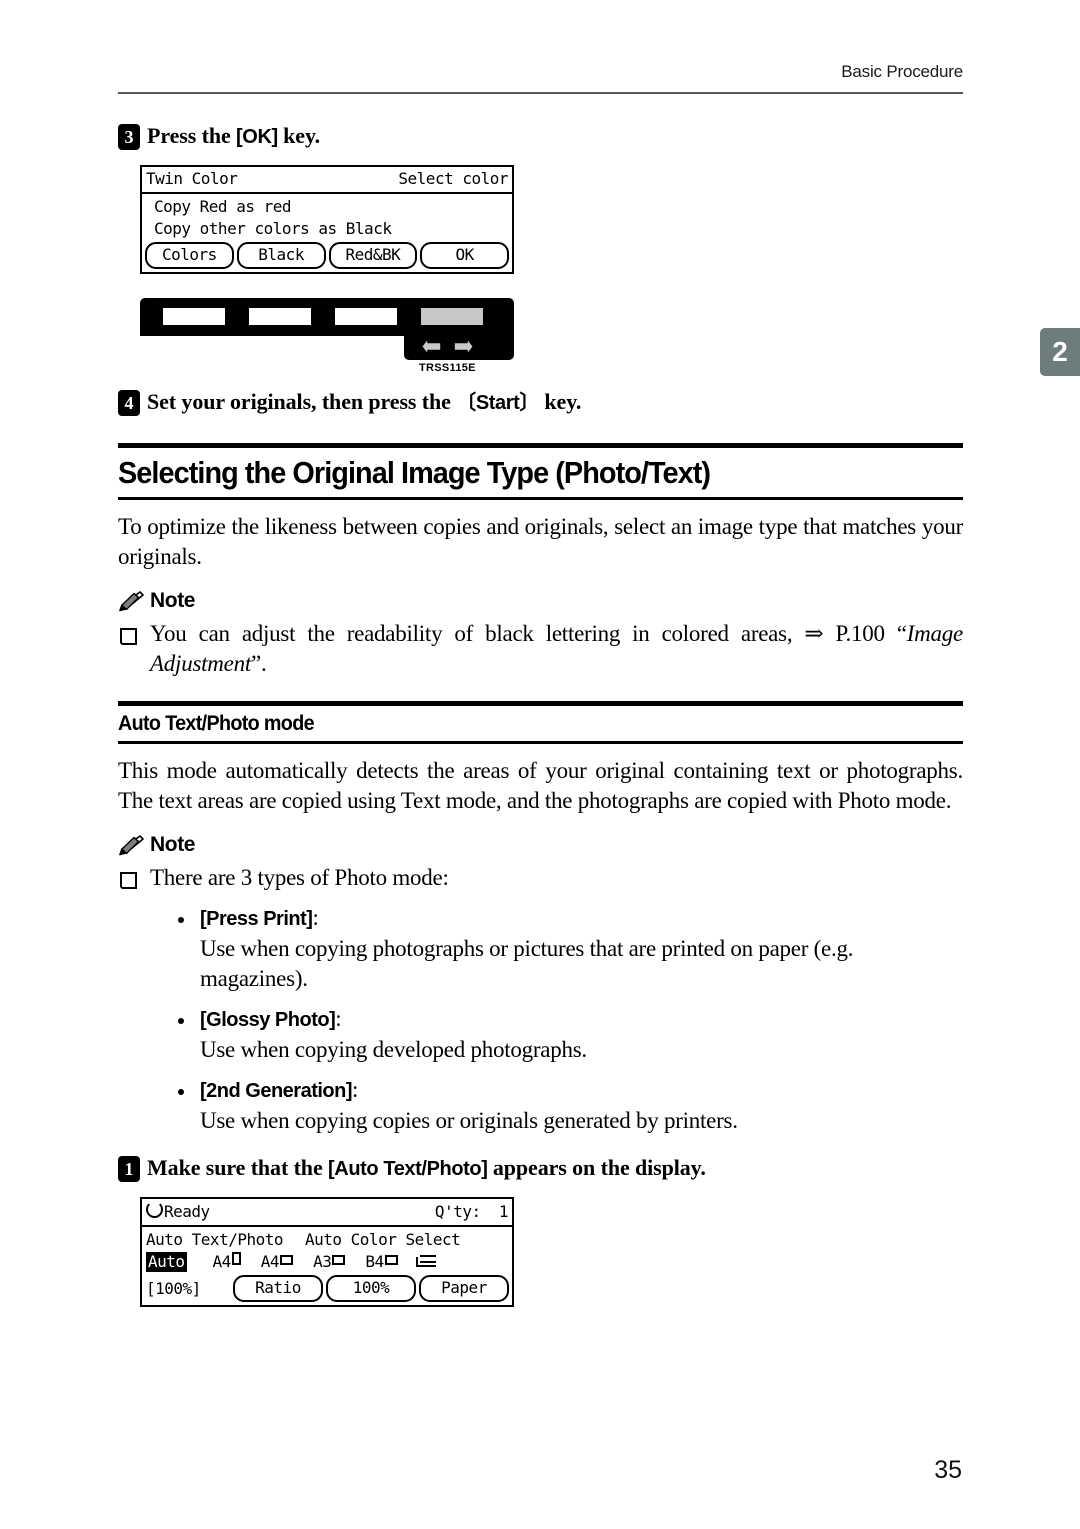 Image resolution: width=1080 pixels, height=1529 pixels. I want to click on softkey-black: Black, so click(281, 255).